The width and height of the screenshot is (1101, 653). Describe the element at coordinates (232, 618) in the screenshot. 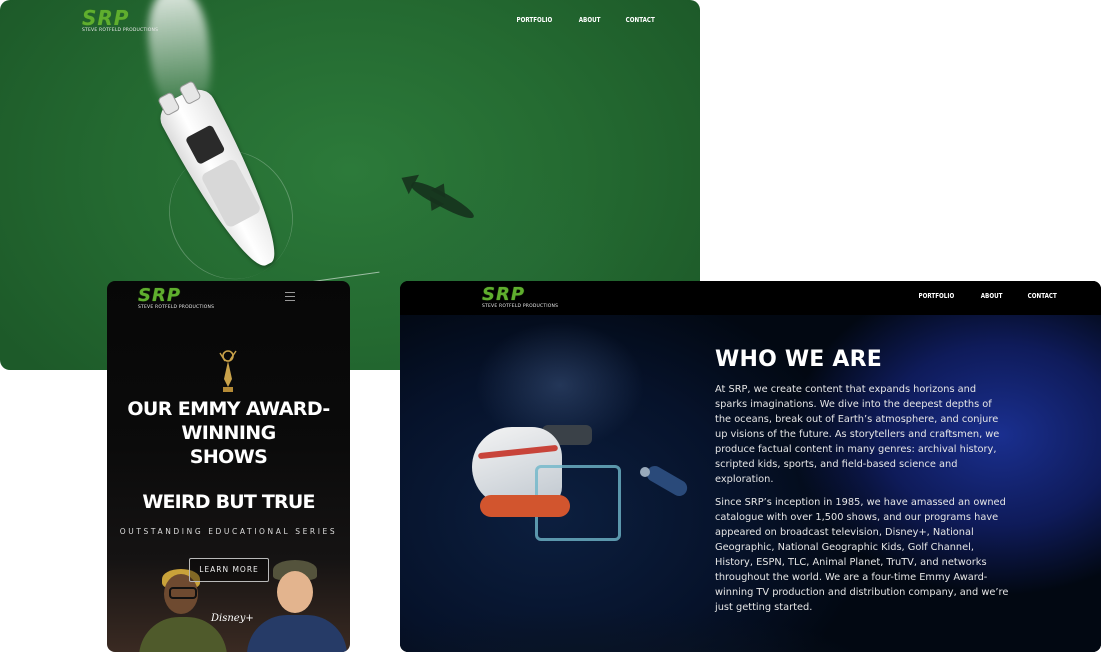

I see `disney-plus-logo: Disney+` at that location.